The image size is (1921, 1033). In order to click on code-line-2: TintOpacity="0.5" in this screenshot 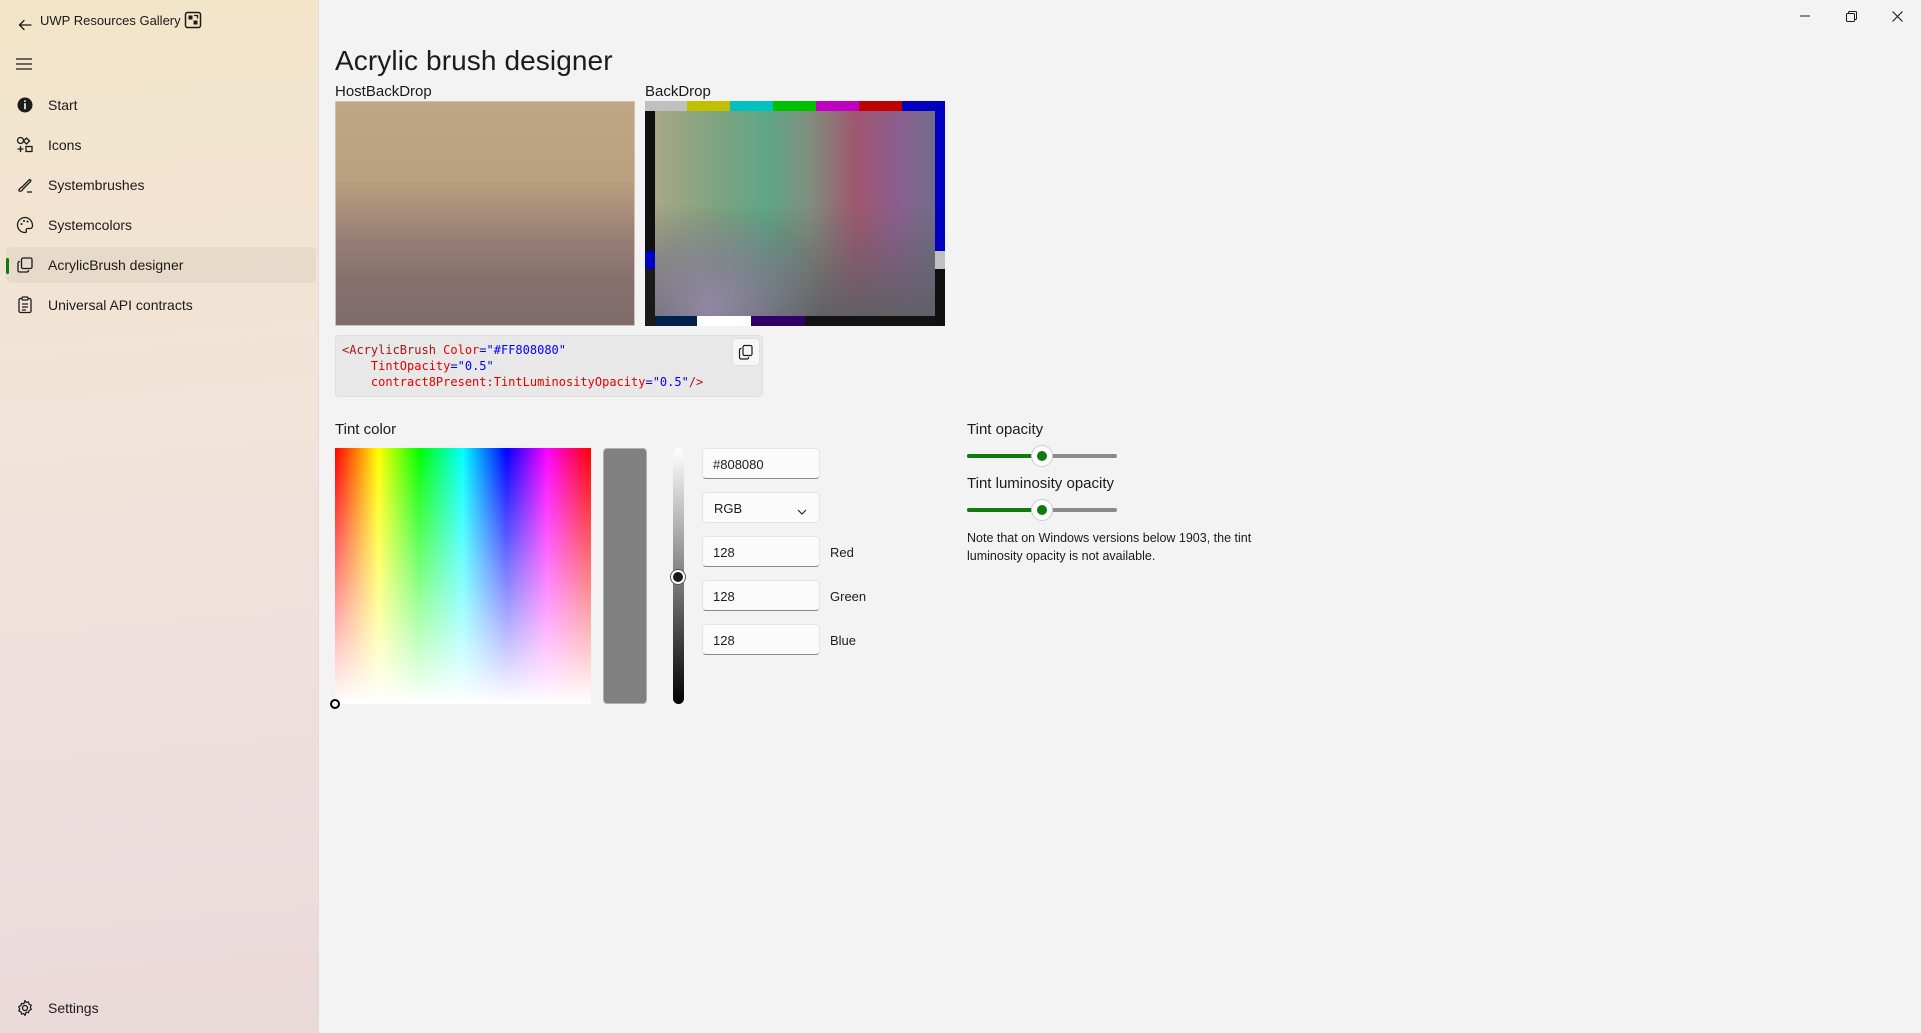, I will do `click(549, 366)`.